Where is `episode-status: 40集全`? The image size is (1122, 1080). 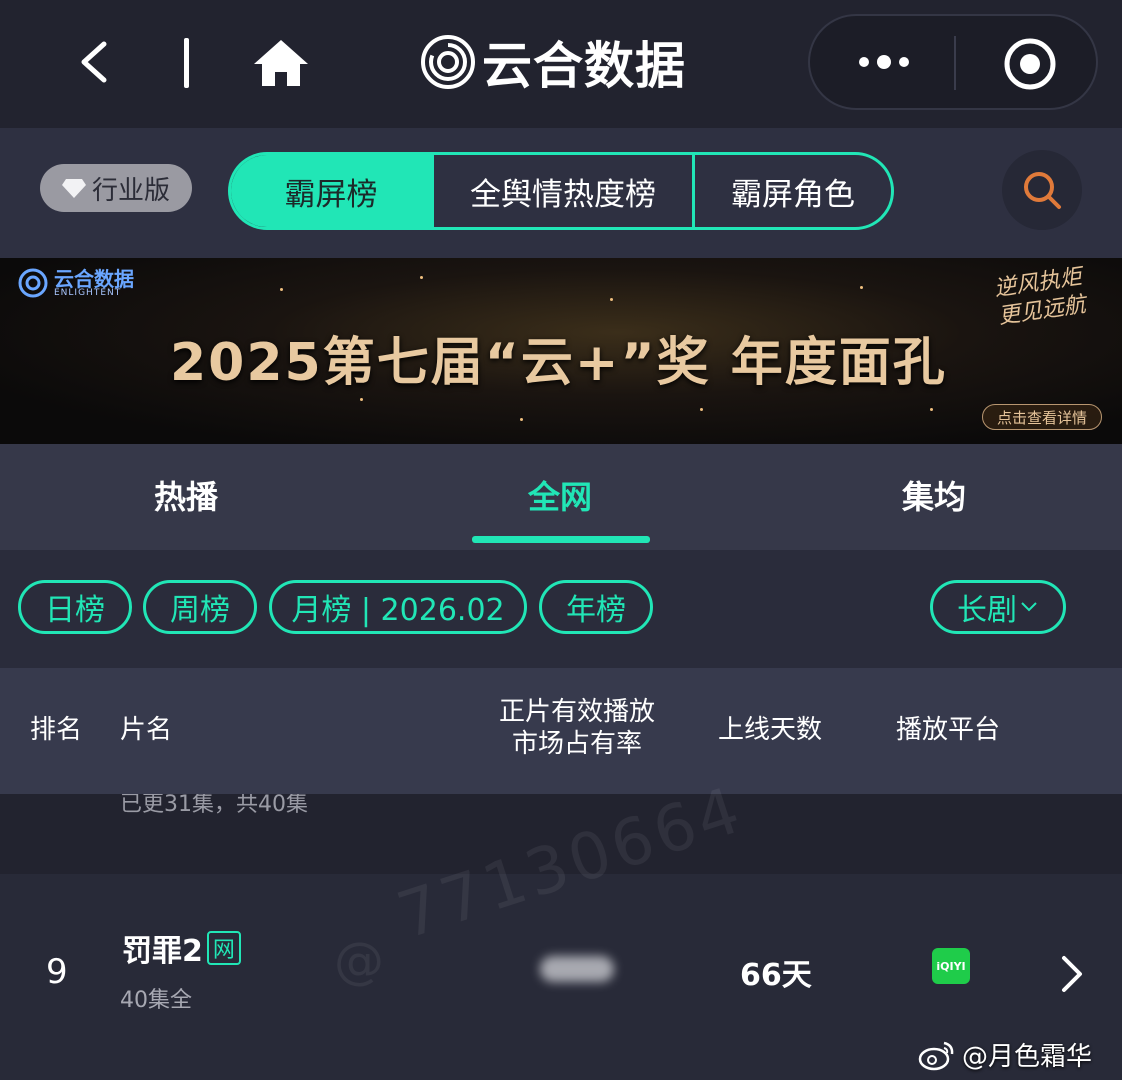
episode-status: 40集全 is located at coordinates (156, 1000).